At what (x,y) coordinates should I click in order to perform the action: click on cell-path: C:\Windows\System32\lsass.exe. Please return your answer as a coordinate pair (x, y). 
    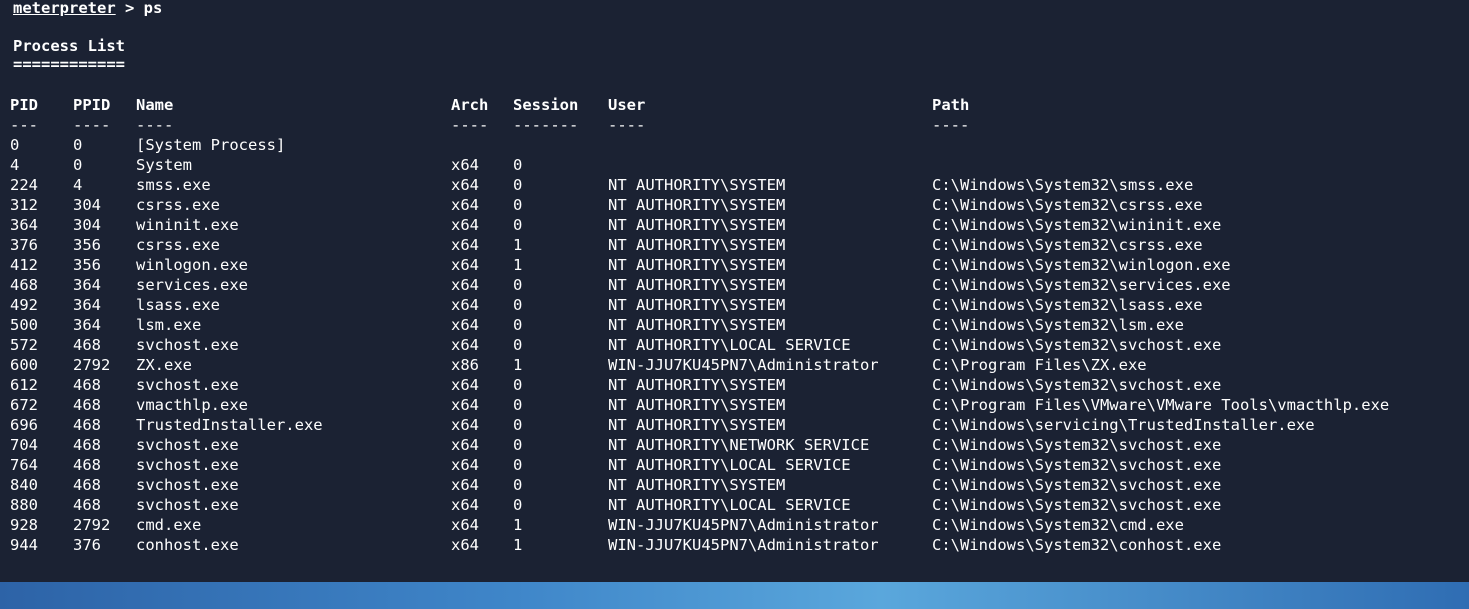
    Looking at the image, I should click on (1067, 305).